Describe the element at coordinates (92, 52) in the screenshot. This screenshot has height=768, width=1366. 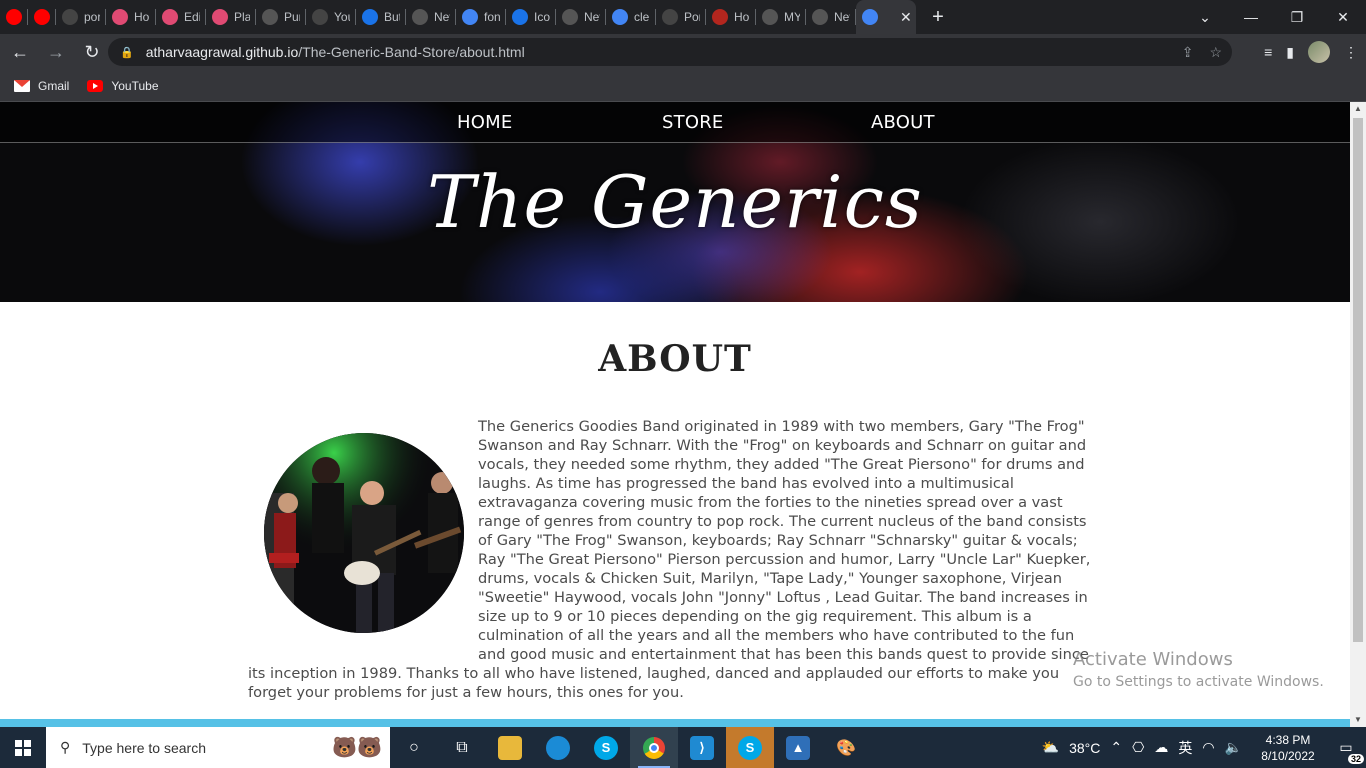
I see `reload-button: ↻` at that location.